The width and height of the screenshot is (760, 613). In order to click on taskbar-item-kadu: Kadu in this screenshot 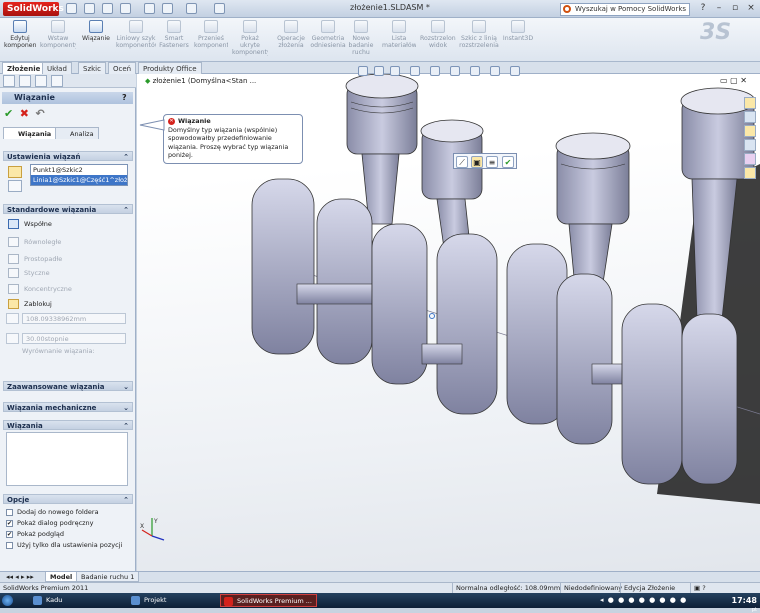, I will do `click(46, 600)`.